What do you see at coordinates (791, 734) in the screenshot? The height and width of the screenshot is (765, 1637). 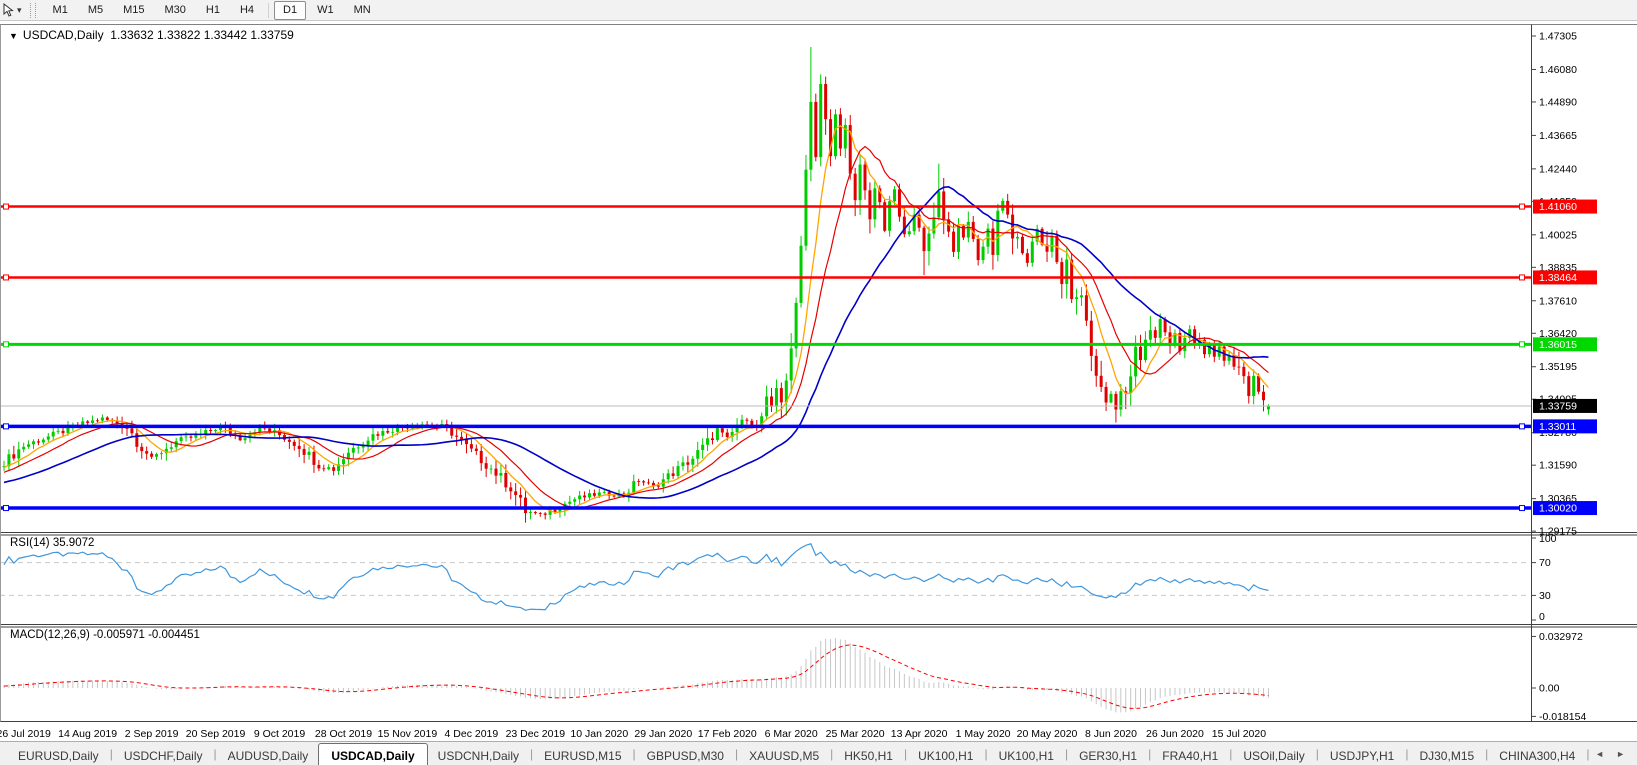 I see `date-tick-label: 6 Mar 2020` at bounding box center [791, 734].